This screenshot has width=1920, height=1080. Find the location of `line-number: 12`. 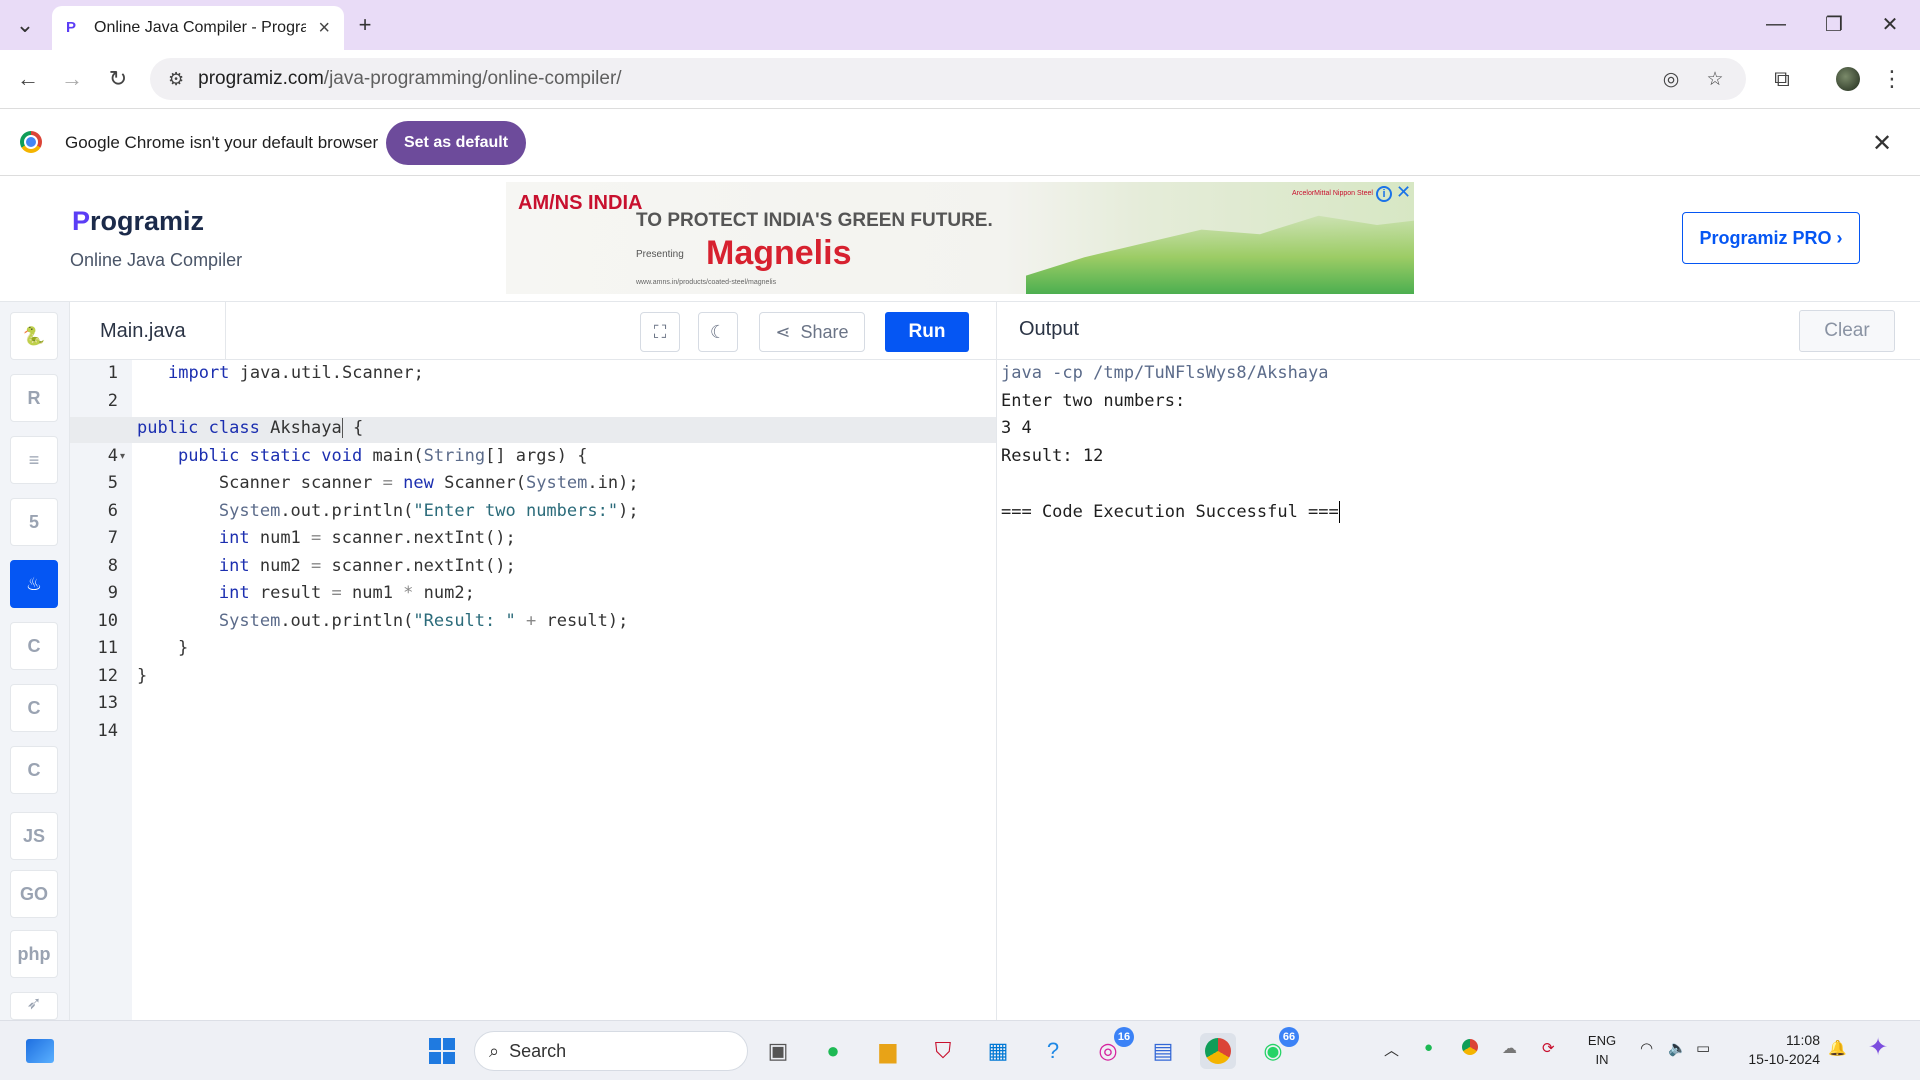

line-number: 12 is located at coordinates (107, 675).